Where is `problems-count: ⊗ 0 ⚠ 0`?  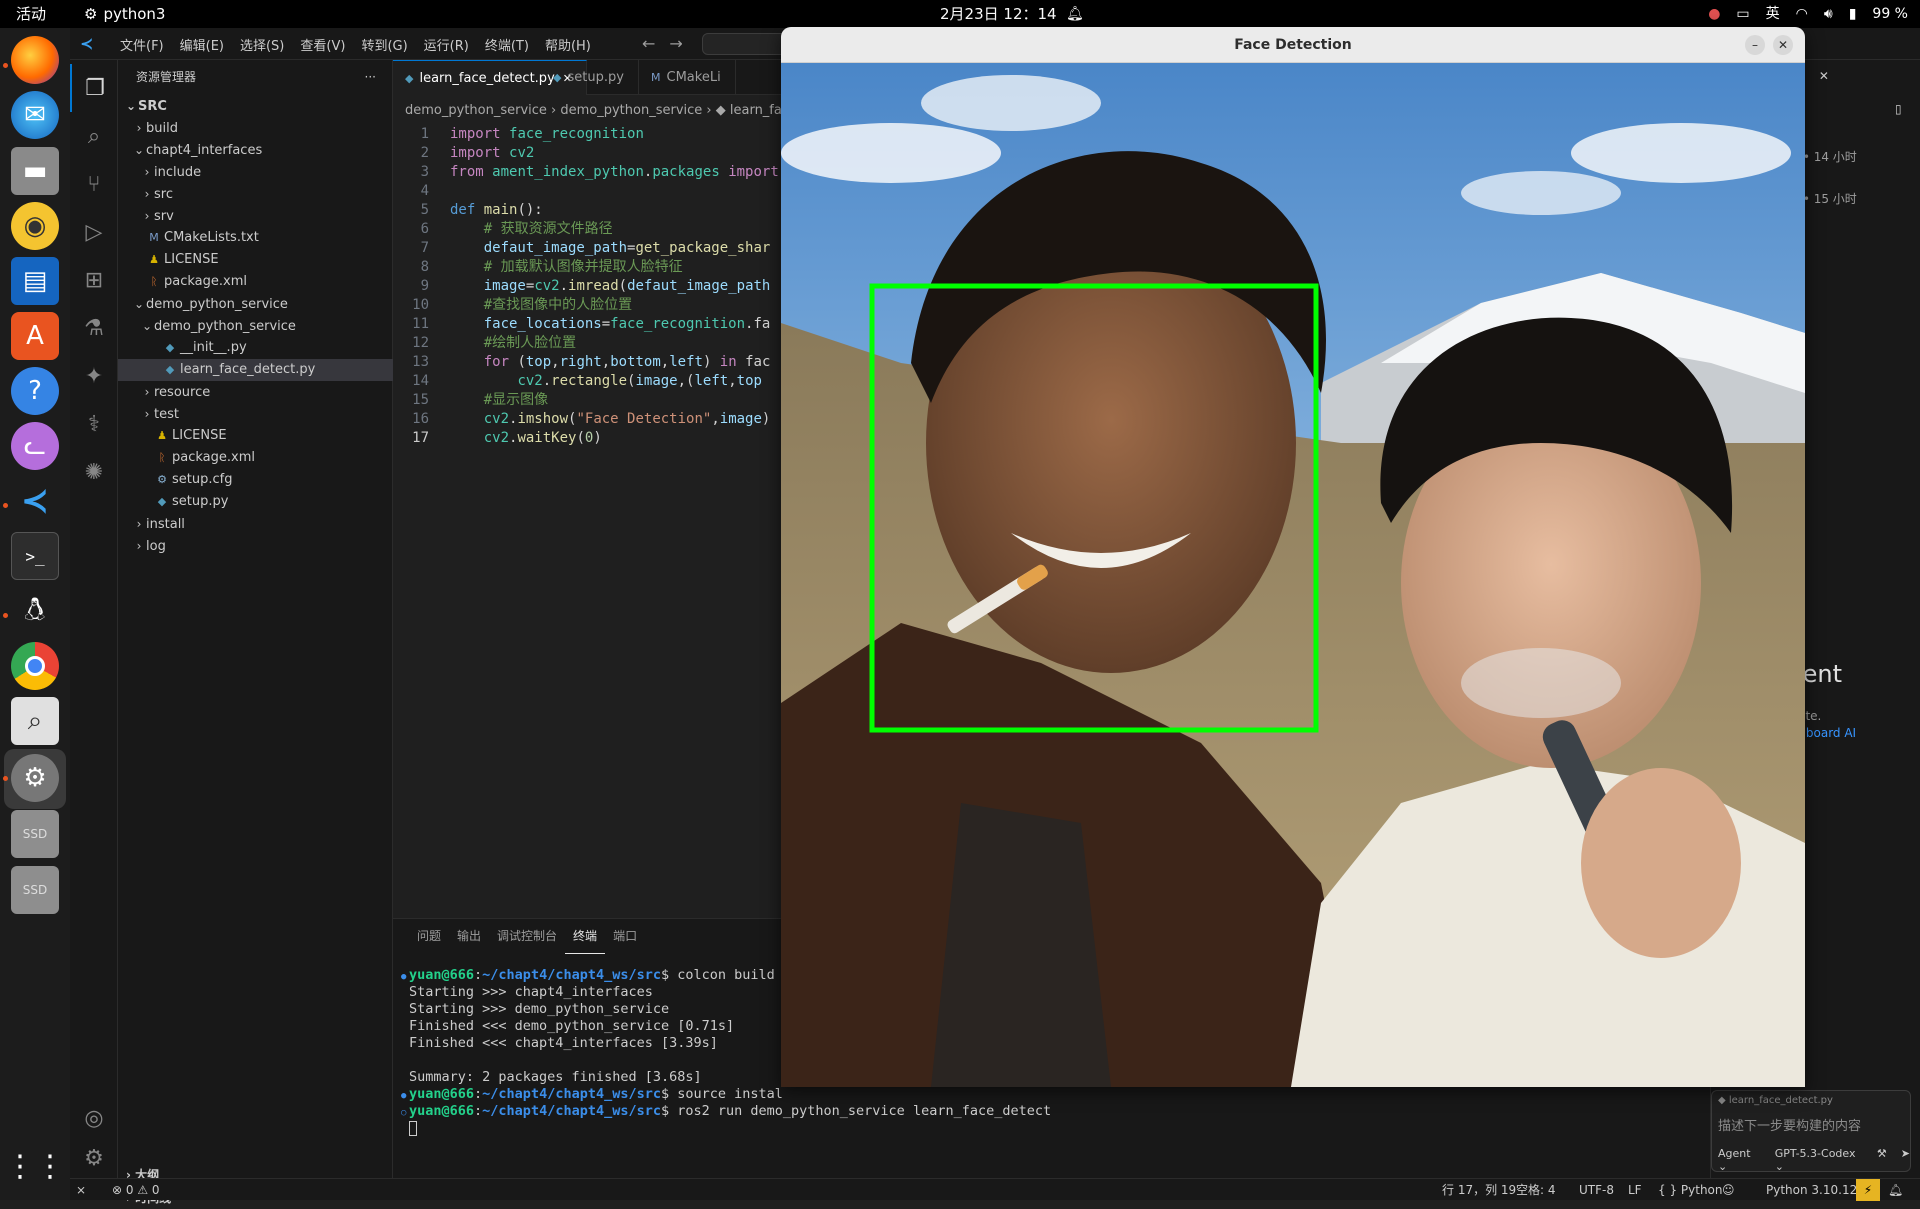
problems-count: ⊗ 0 ⚠ 0 is located at coordinates (136, 1190).